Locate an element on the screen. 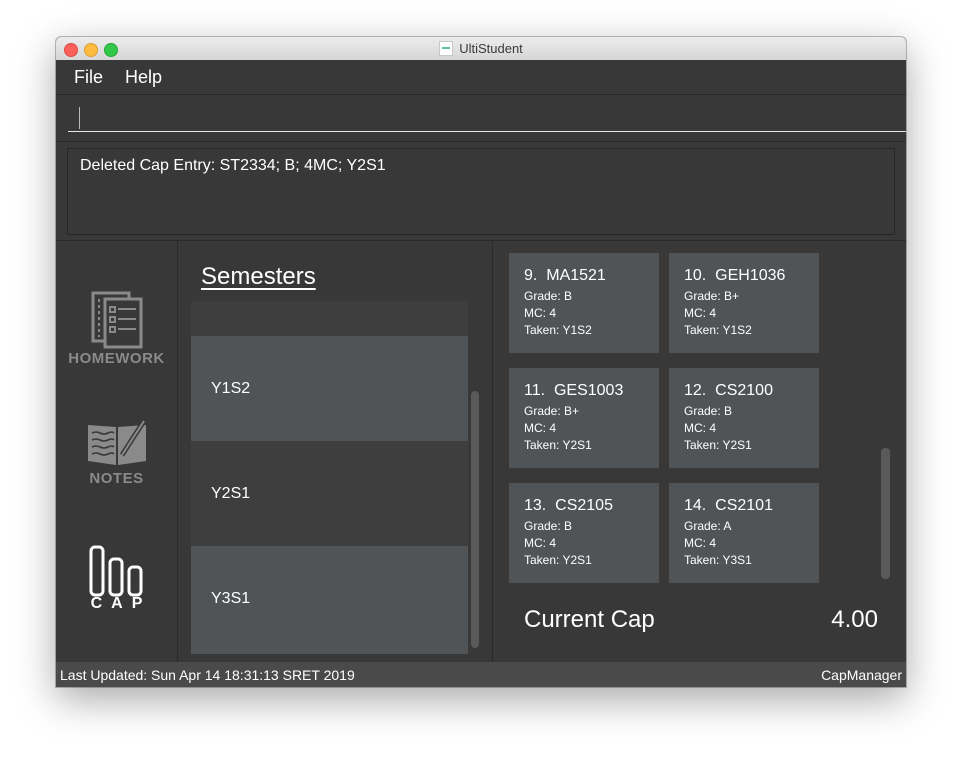 The width and height of the screenshot is (962, 762). module-card: 9. MA1521 Grade: B MC: 4 Taken: Y1S2 is located at coordinates (584, 303).